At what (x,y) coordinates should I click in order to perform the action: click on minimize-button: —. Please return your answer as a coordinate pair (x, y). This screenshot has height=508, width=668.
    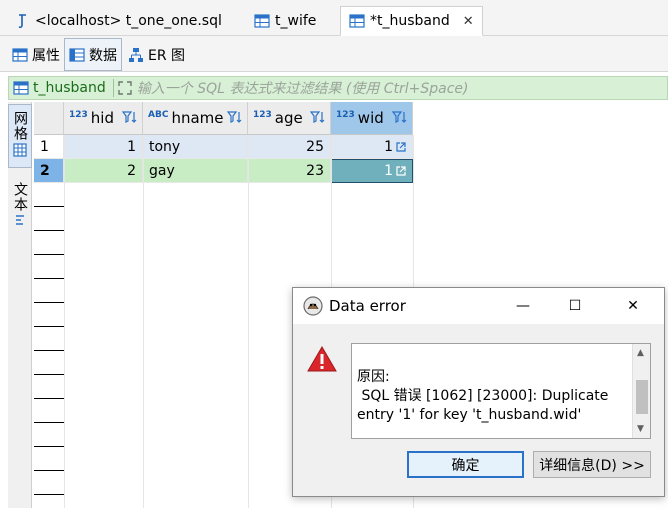
    Looking at the image, I should click on (523, 306).